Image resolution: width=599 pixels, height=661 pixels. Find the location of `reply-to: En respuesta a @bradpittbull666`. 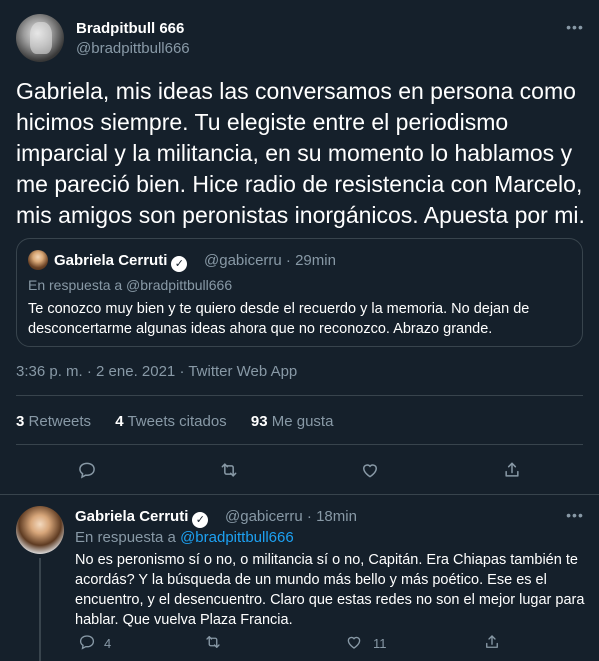

reply-to: En respuesta a @bradpittbull666 is located at coordinates (184, 537).